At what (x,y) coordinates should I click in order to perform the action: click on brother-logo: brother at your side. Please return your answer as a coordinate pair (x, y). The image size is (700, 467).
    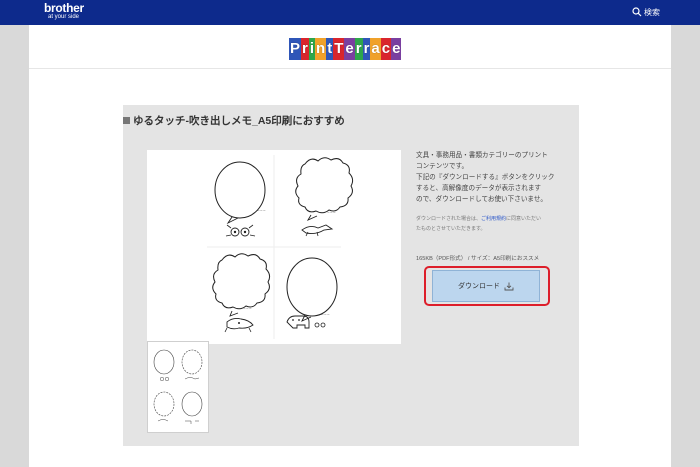
    Looking at the image, I should click on (64, 11).